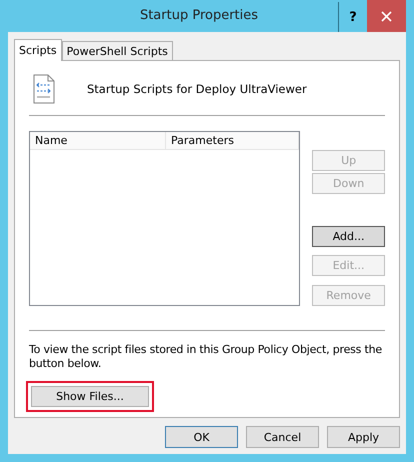 The width and height of the screenshot is (414, 462). I want to click on dialog-button: Cancel, so click(282, 437).